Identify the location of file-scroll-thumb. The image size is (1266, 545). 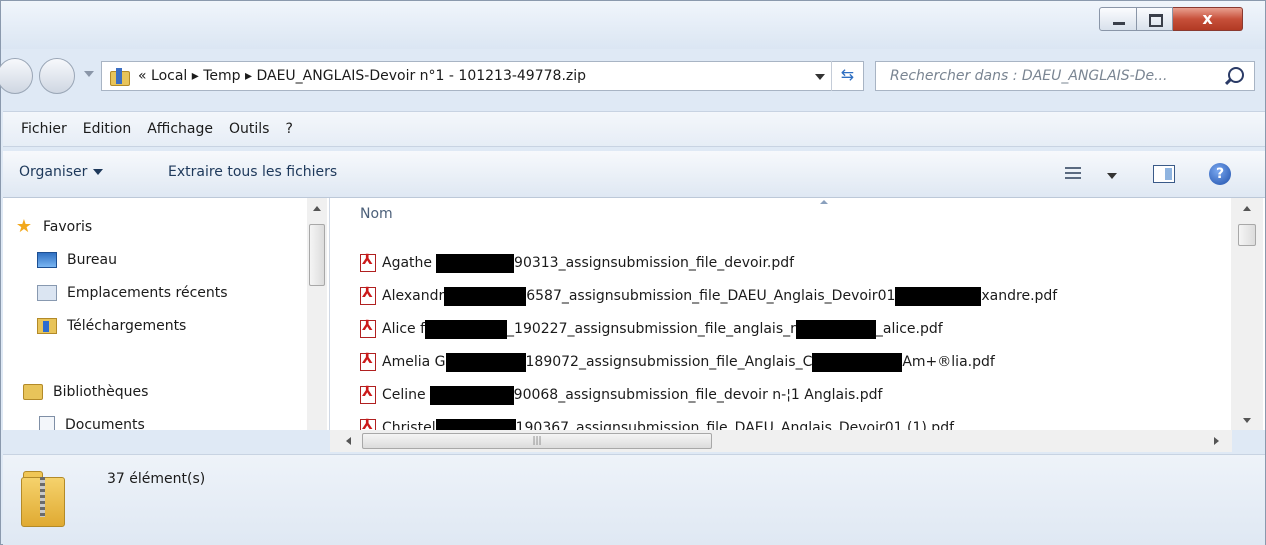
(1247, 235).